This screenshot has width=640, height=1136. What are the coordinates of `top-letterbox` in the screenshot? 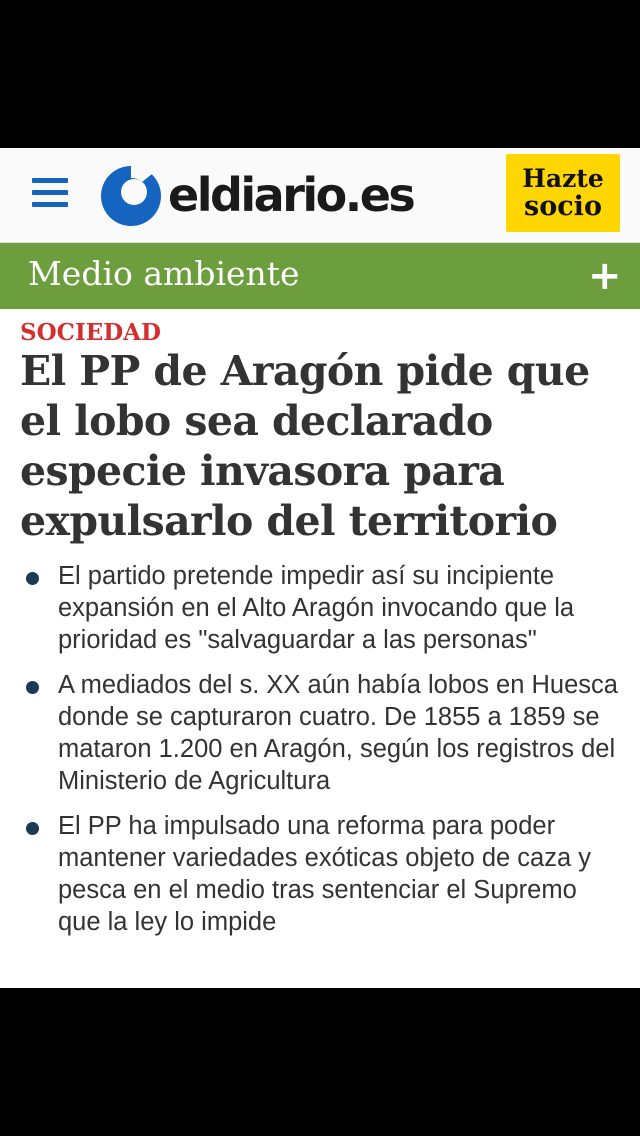 It's located at (320, 74).